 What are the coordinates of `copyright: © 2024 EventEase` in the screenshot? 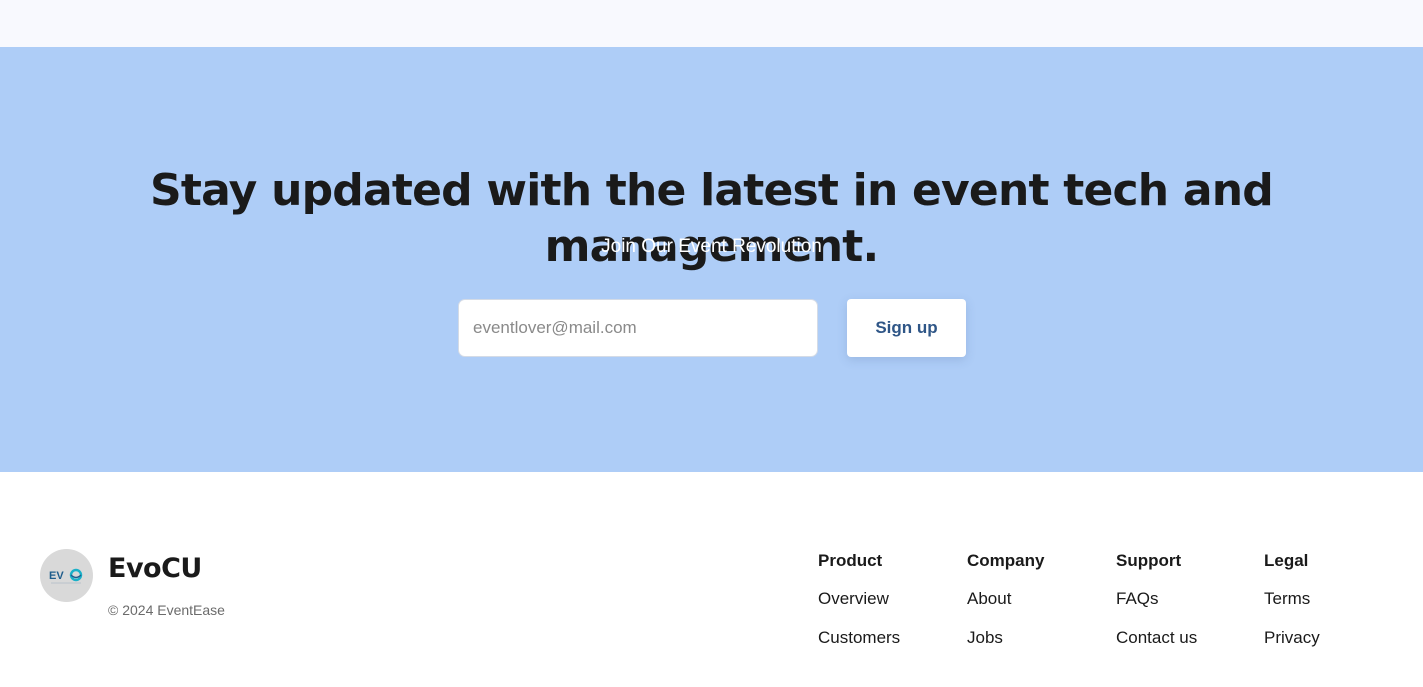 It's located at (166, 610).